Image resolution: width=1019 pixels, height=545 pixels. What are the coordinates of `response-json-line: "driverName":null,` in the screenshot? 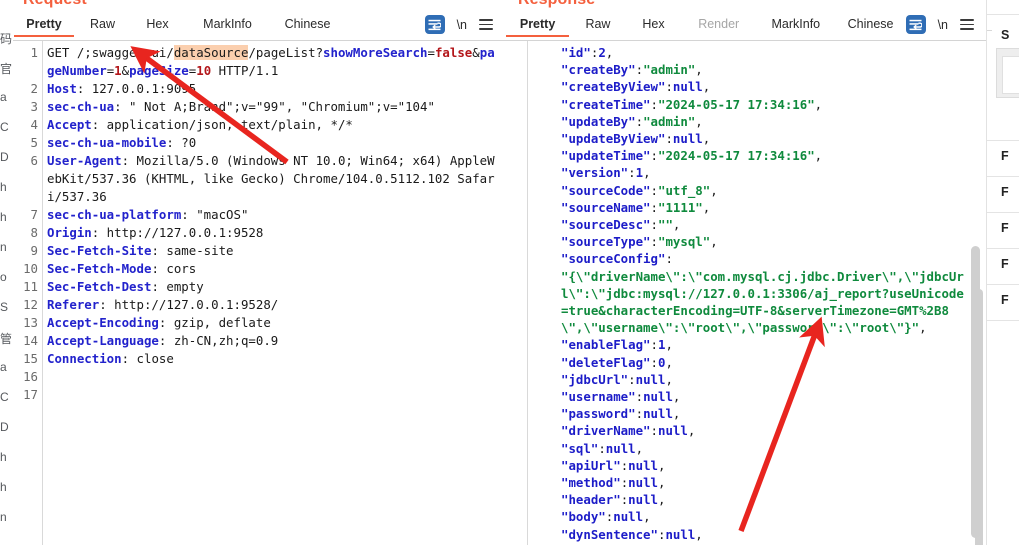 It's located at (628, 431).